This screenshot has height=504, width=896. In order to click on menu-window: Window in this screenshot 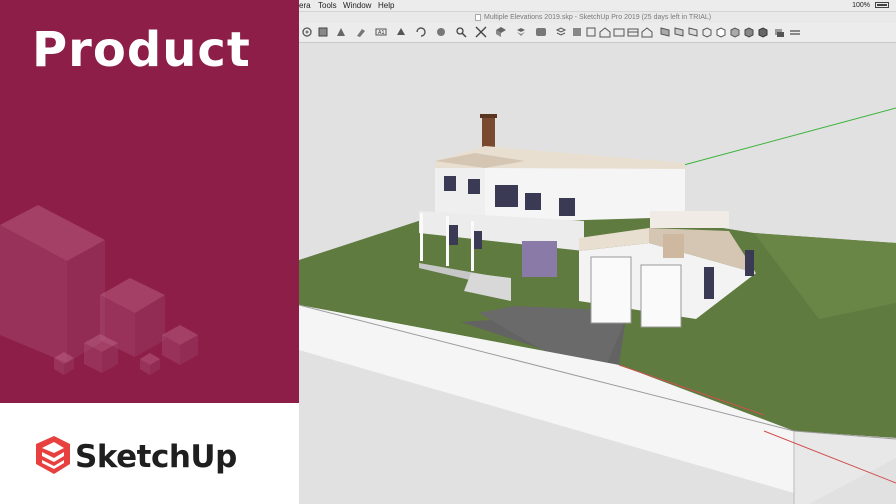, I will do `click(357, 5)`.